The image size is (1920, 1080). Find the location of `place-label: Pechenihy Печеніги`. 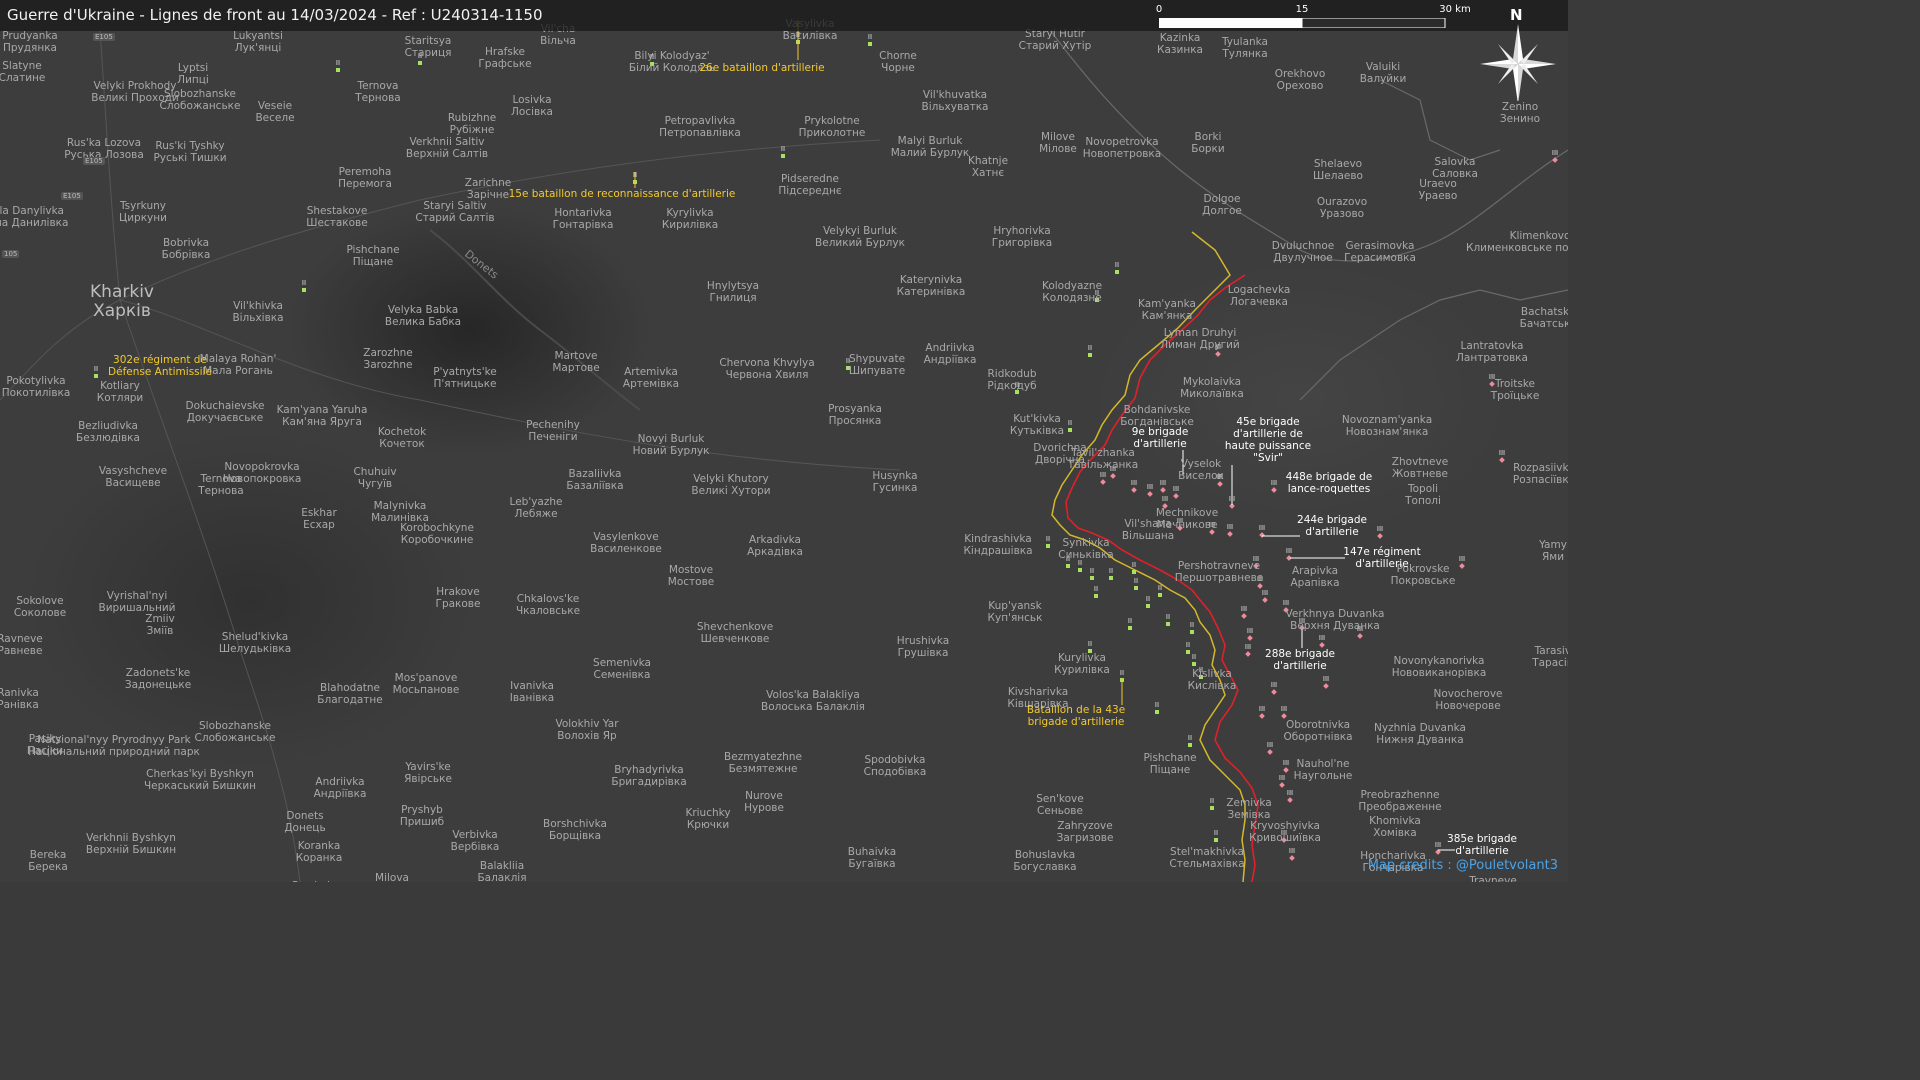

place-label: Pechenihy Печеніги is located at coordinates (553, 431).